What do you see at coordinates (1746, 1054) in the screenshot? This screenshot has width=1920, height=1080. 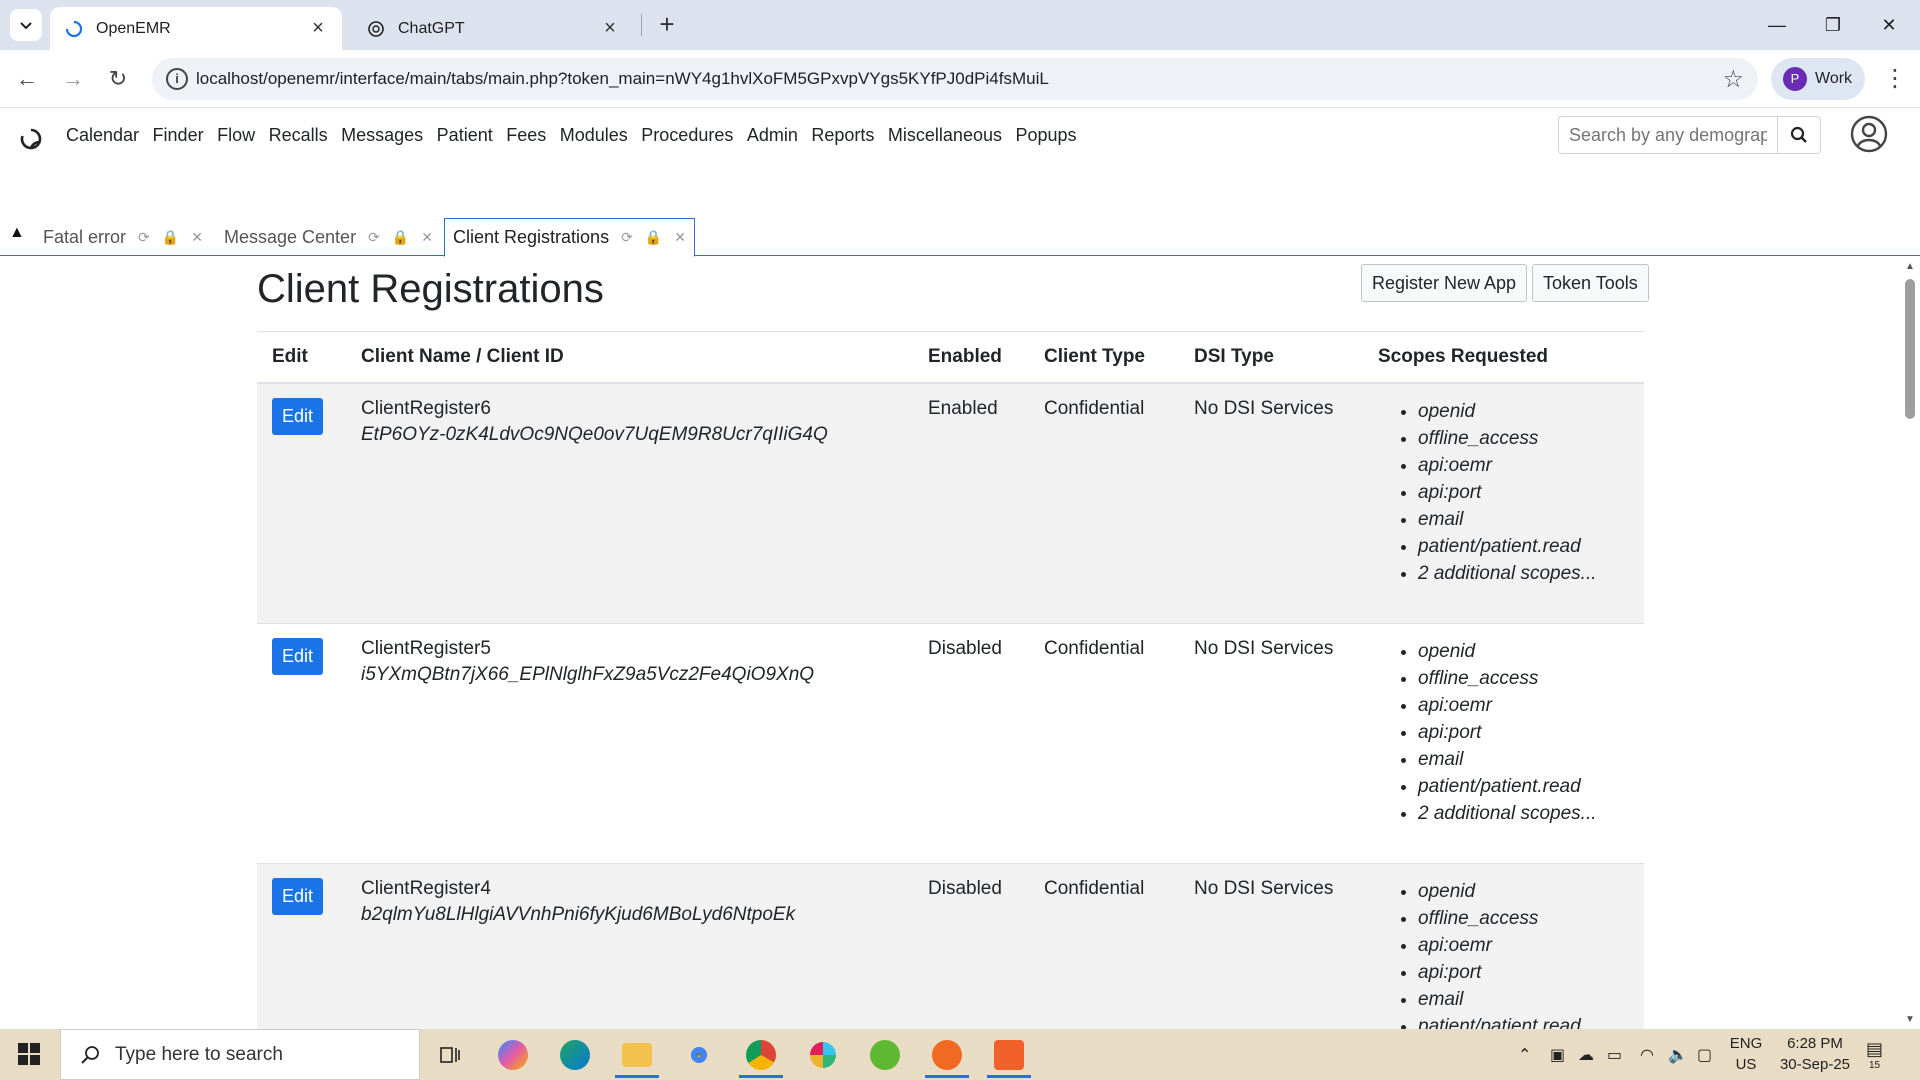 I see `language-indicator: ENG US` at bounding box center [1746, 1054].